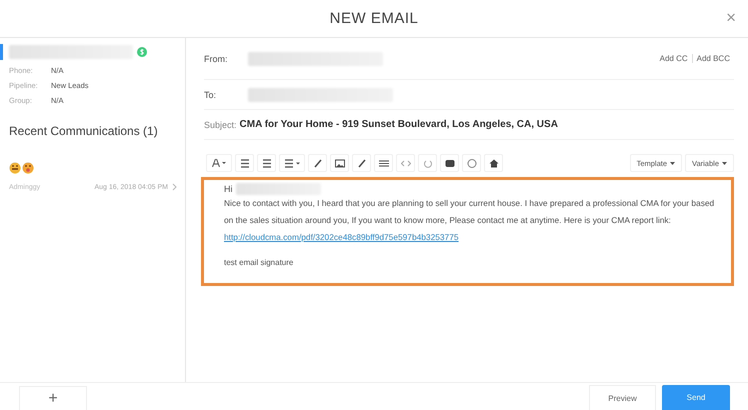  Describe the element at coordinates (696, 397) in the screenshot. I see `send-button: Send` at that location.